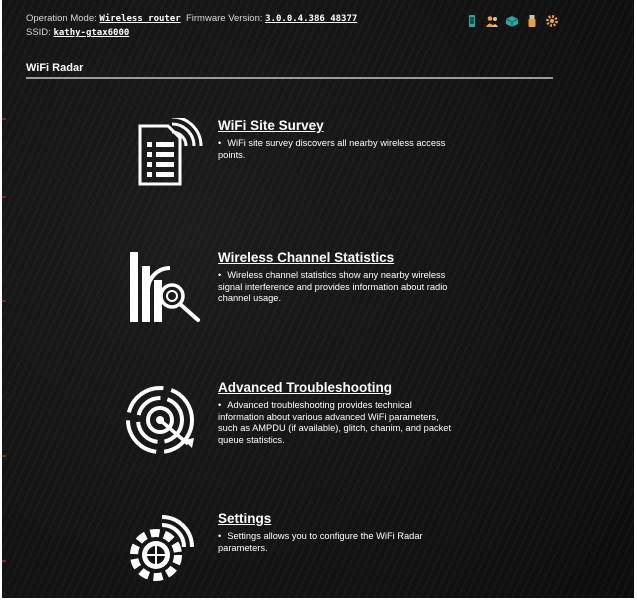 This screenshot has width=637, height=600. Describe the element at coordinates (163, 552) in the screenshot. I see `settings-icon` at that location.